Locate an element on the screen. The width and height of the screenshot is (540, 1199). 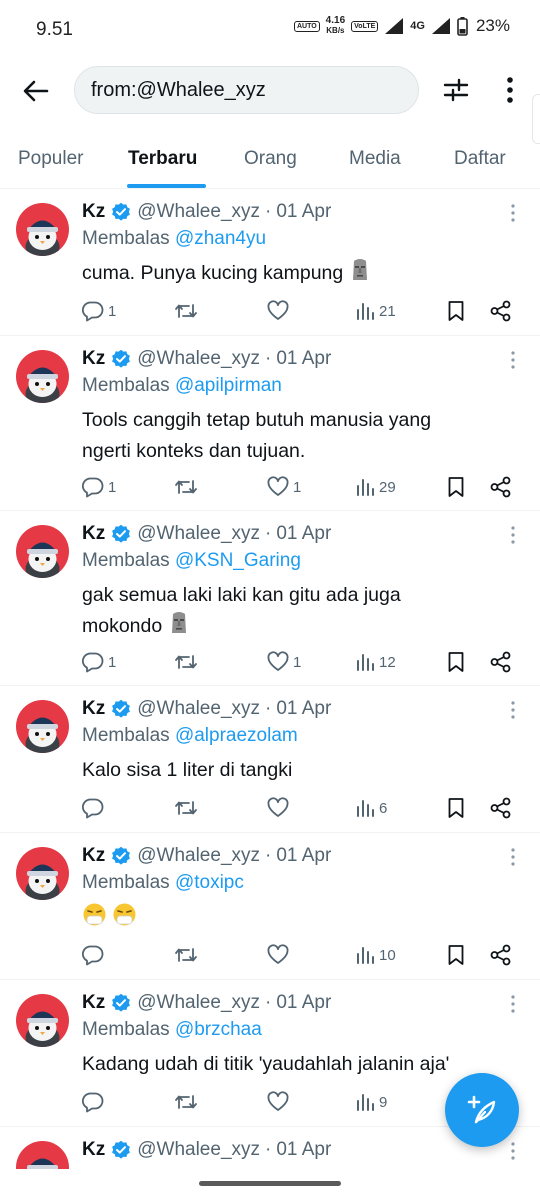
views-button: 9 is located at coordinates (371, 1102).